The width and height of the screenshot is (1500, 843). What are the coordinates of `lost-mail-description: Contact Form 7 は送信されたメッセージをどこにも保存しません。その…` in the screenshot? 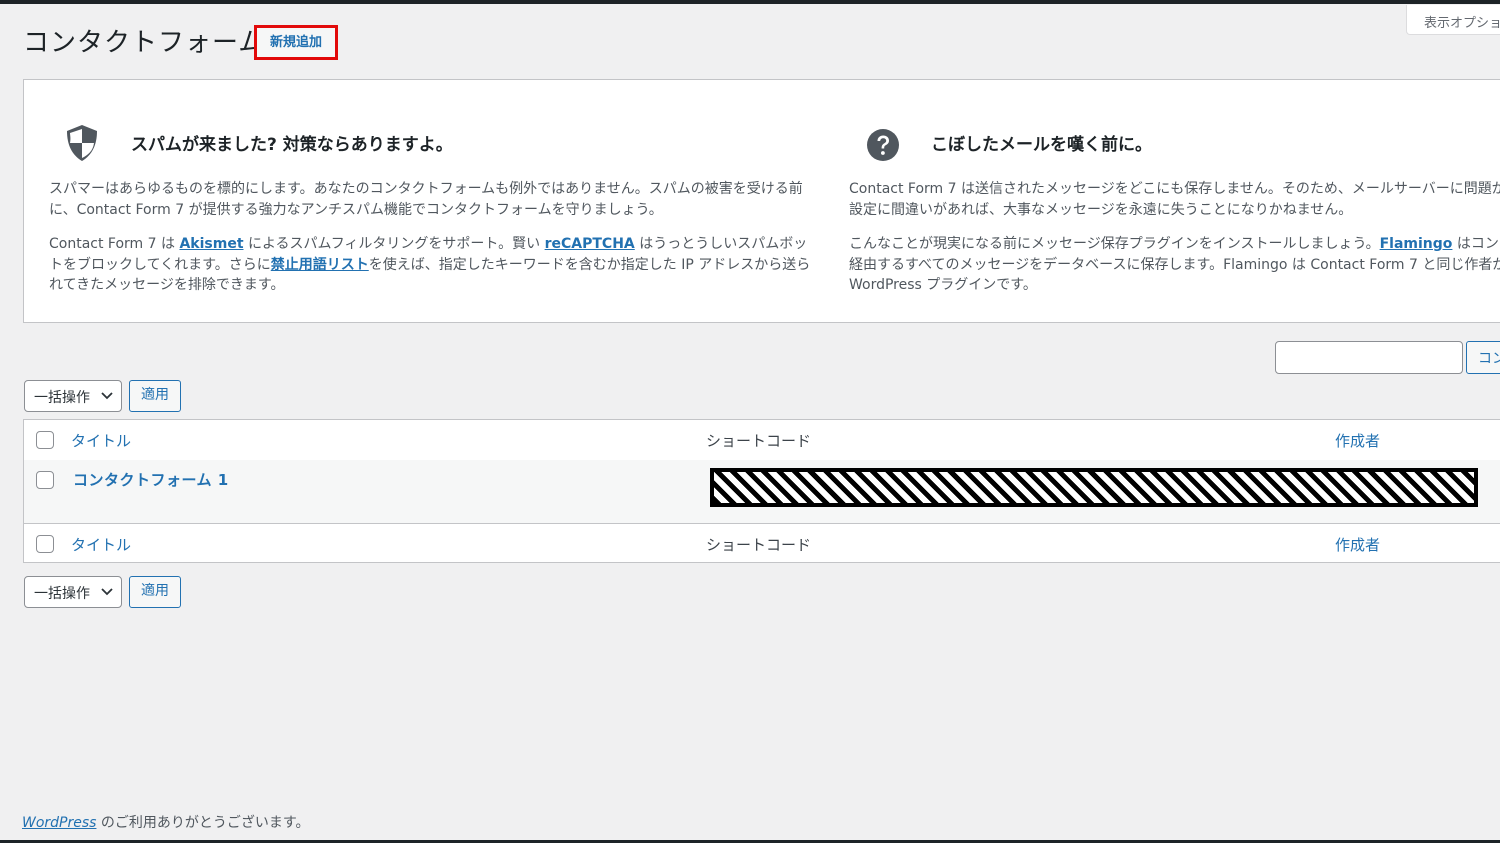 It's located at (1174, 199).